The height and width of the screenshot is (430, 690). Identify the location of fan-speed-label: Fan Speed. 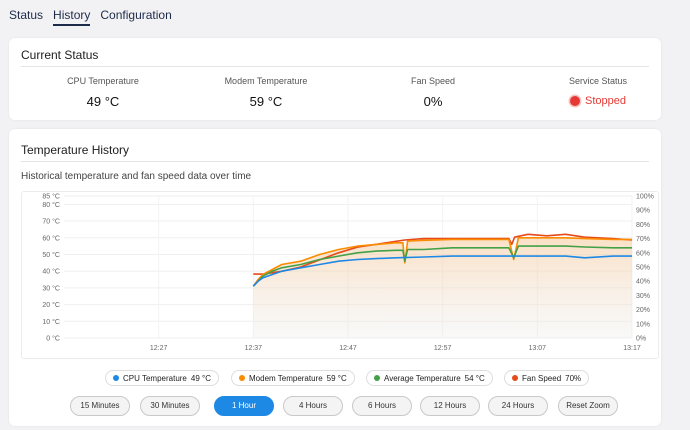
(433, 81).